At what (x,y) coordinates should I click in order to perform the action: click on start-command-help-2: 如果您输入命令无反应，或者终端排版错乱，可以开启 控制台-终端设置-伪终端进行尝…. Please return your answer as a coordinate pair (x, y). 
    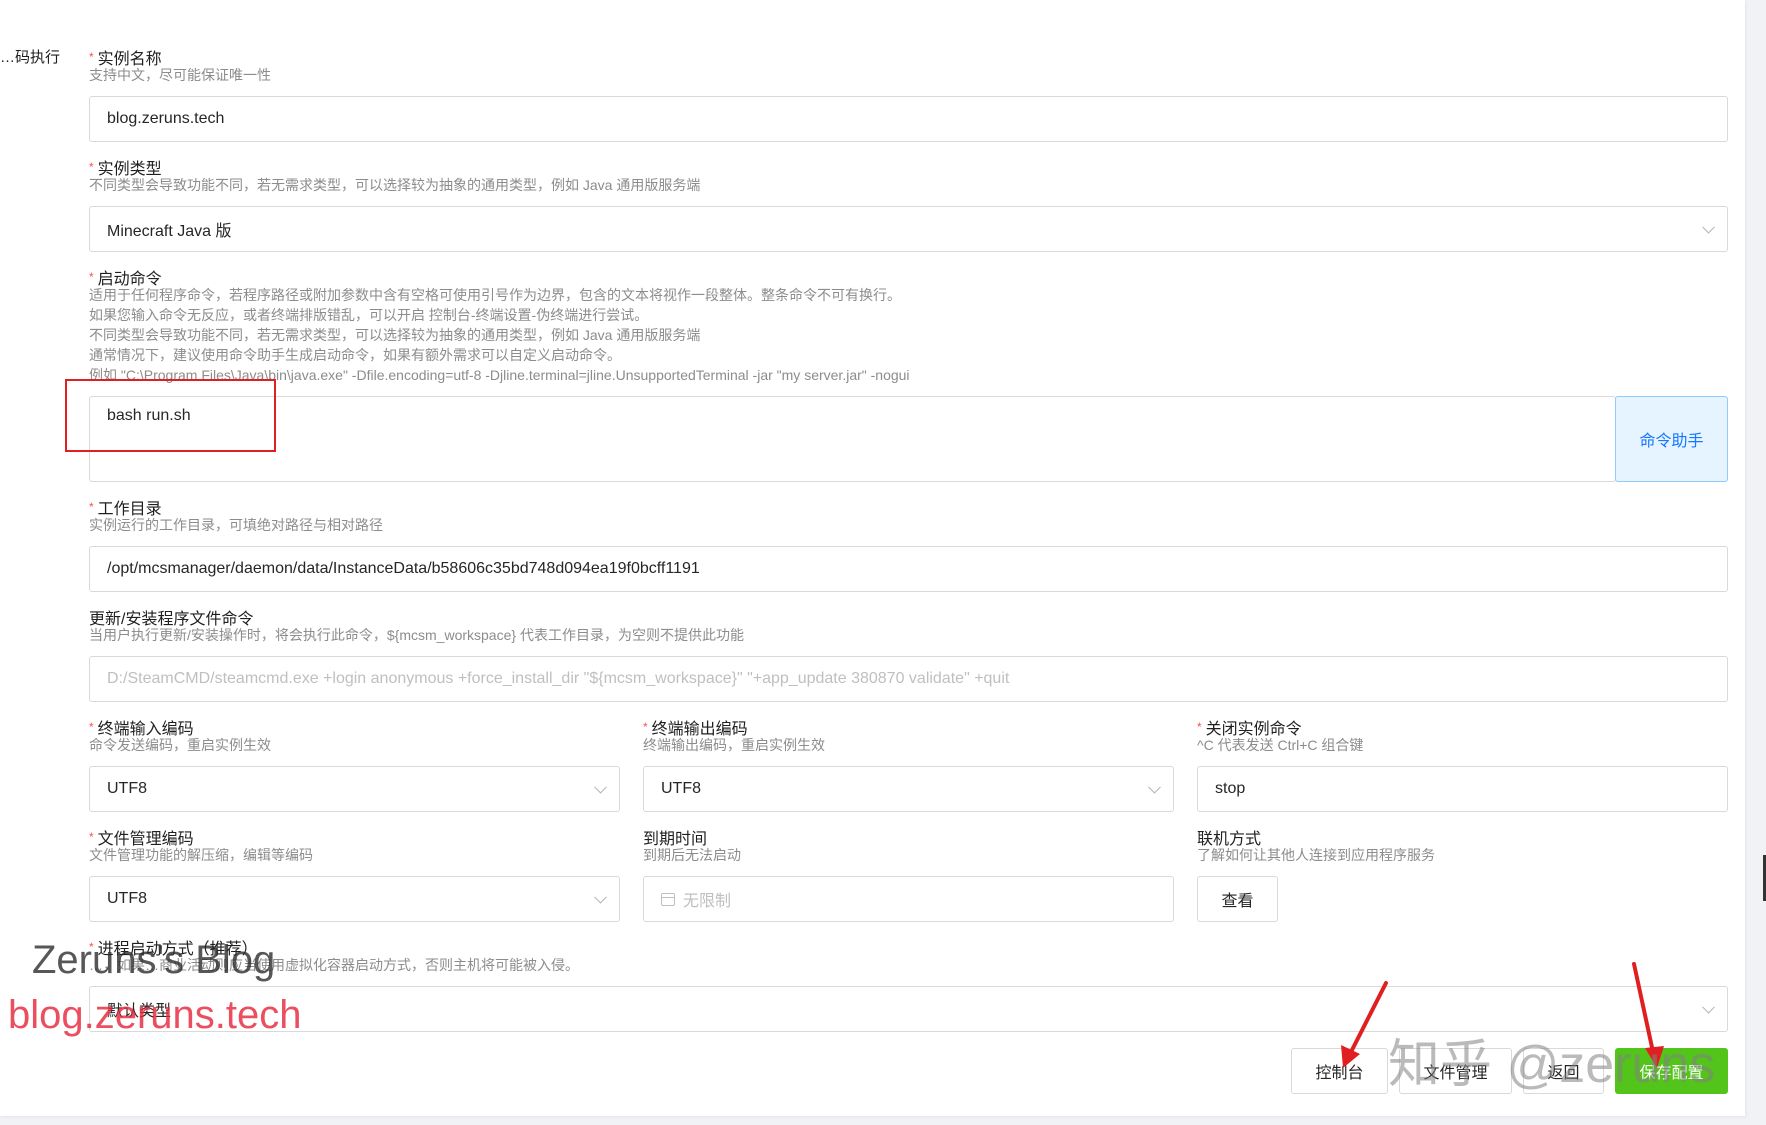
    Looking at the image, I should click on (369, 315).